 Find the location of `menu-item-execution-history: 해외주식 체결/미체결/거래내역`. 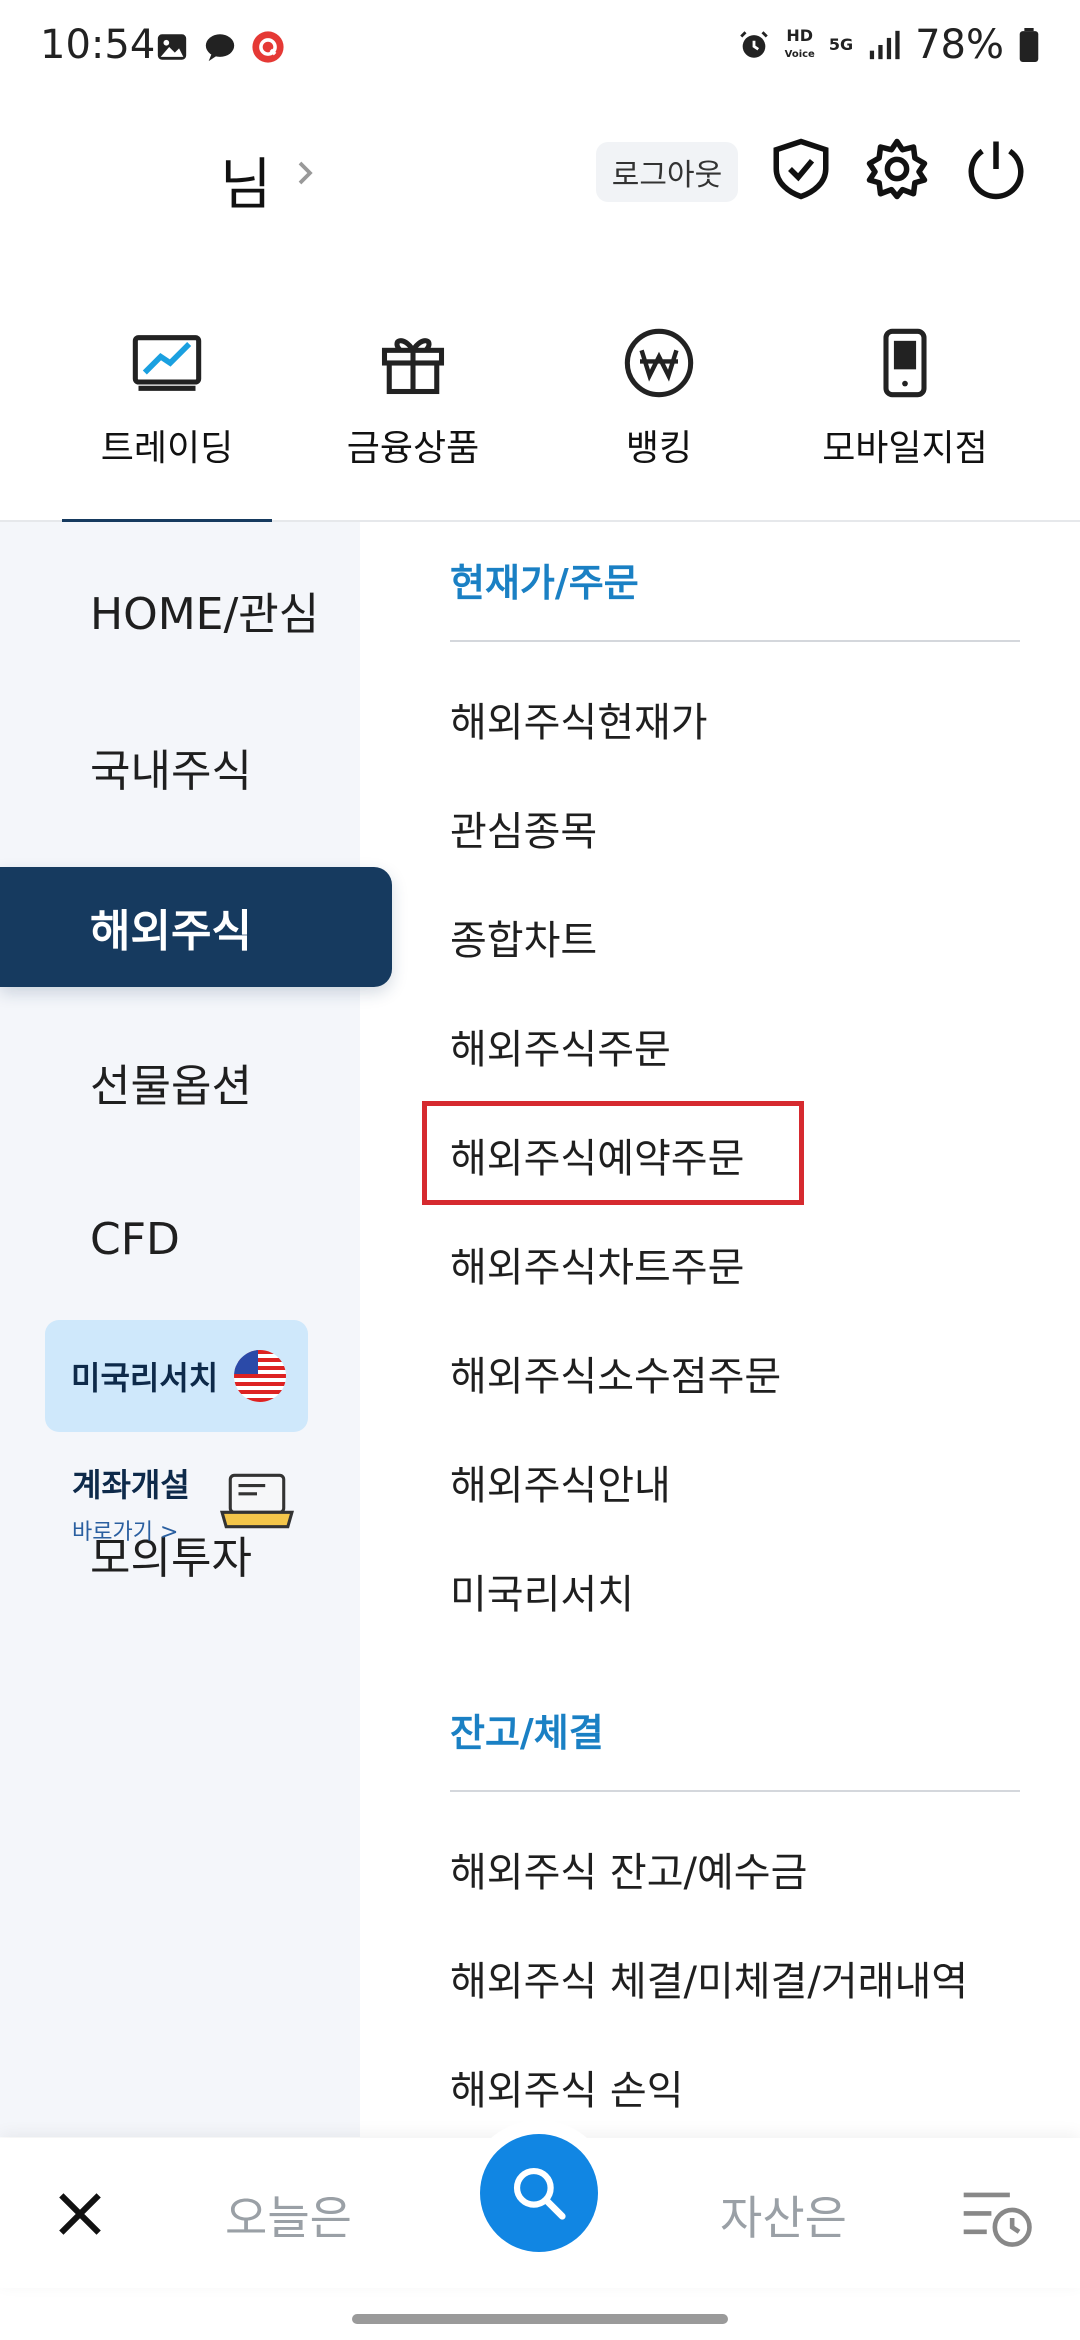

menu-item-execution-history: 해외주식 체결/미체결/거래내역 is located at coordinates (709, 1978).